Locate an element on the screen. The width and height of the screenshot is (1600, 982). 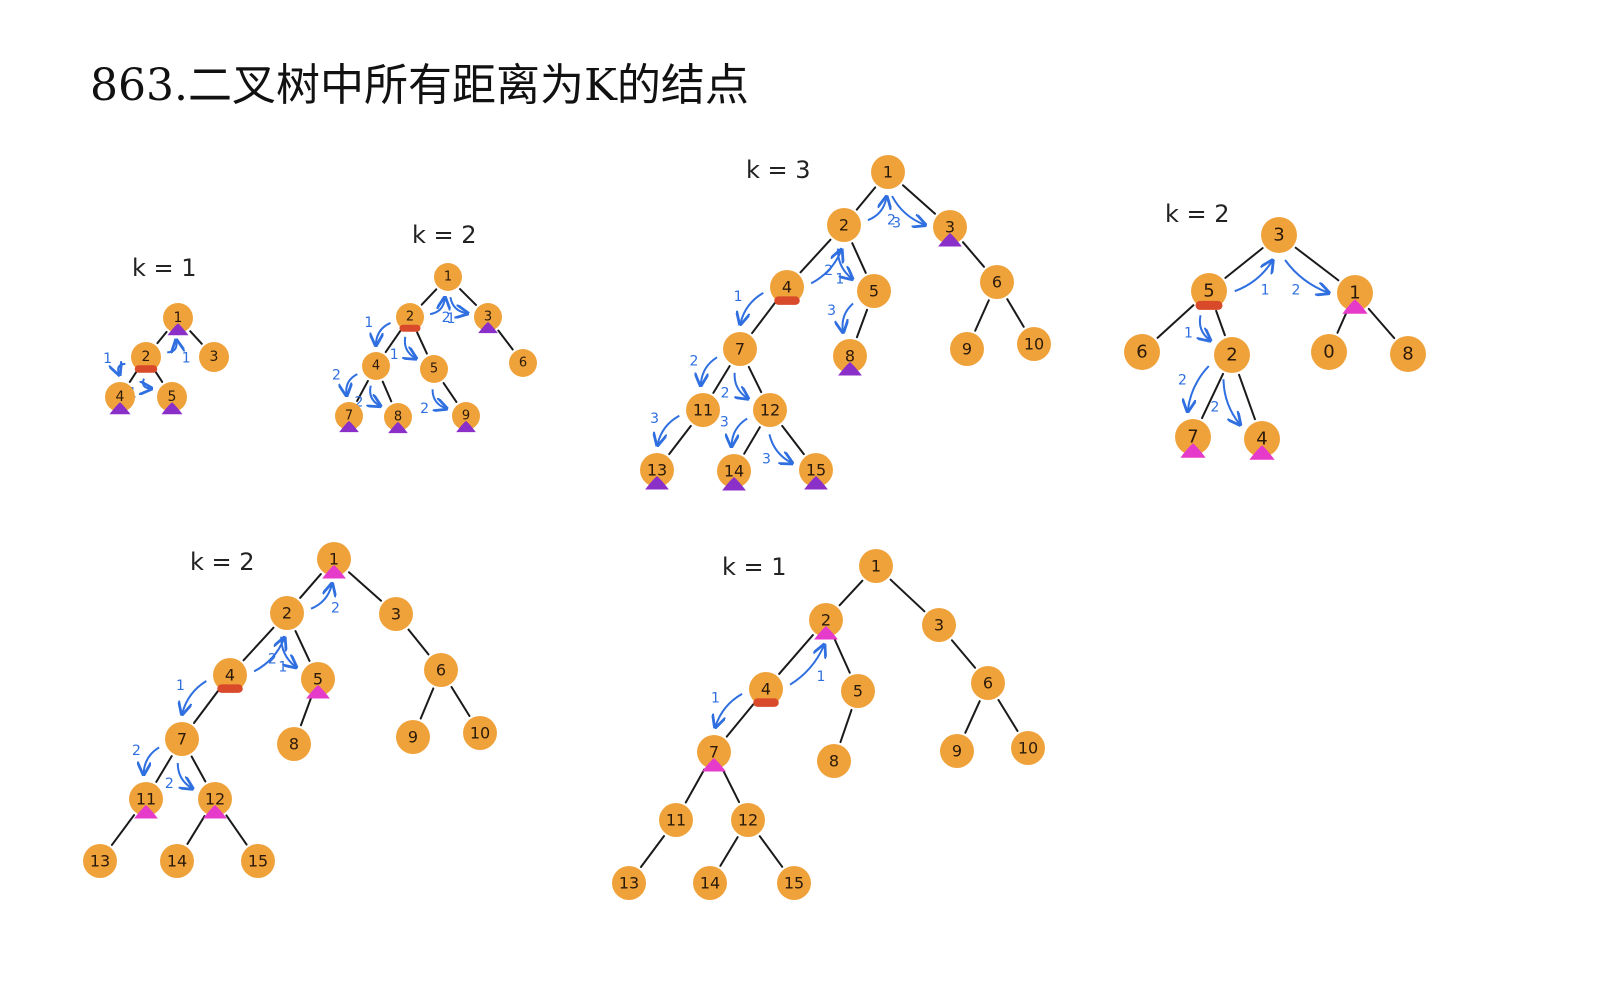
arrow-distance-label: 3 is located at coordinates (896, 224).